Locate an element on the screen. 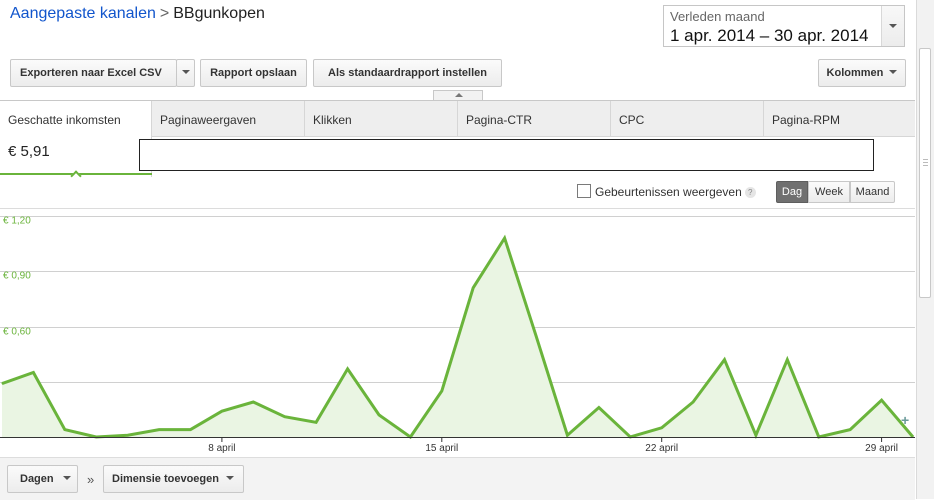  columns-label: Kolommen is located at coordinates (855, 73).